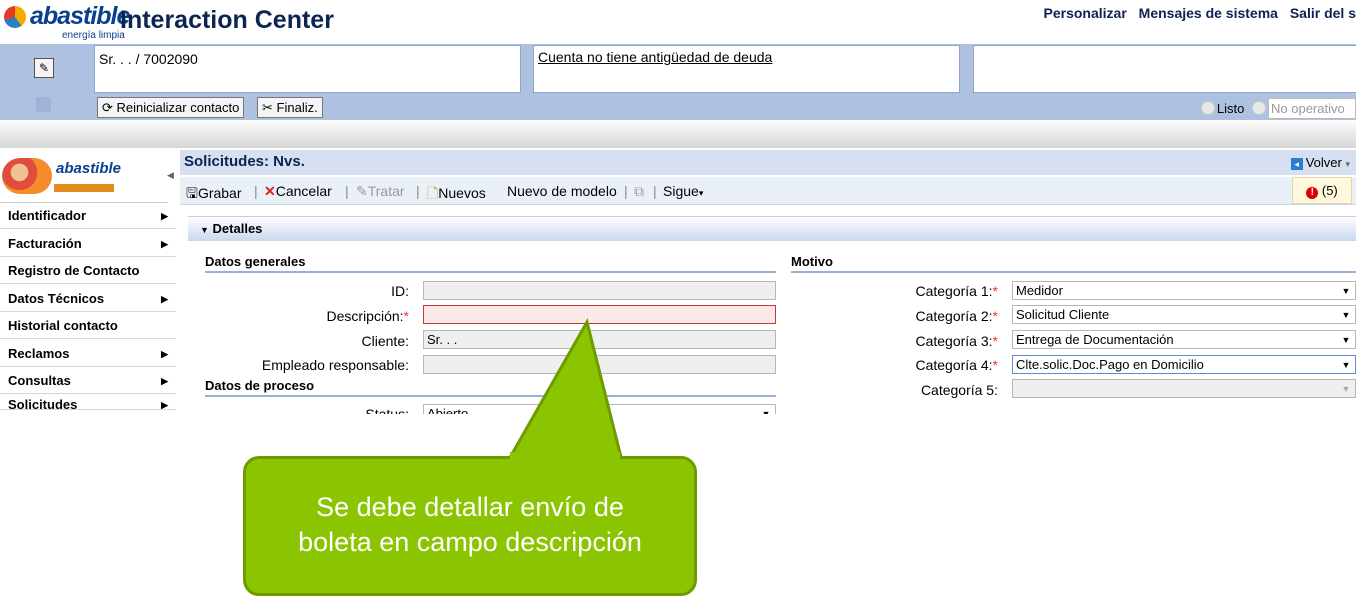  Describe the element at coordinates (365, 316) in the screenshot. I see `description-label-text: Descripción:` at that location.